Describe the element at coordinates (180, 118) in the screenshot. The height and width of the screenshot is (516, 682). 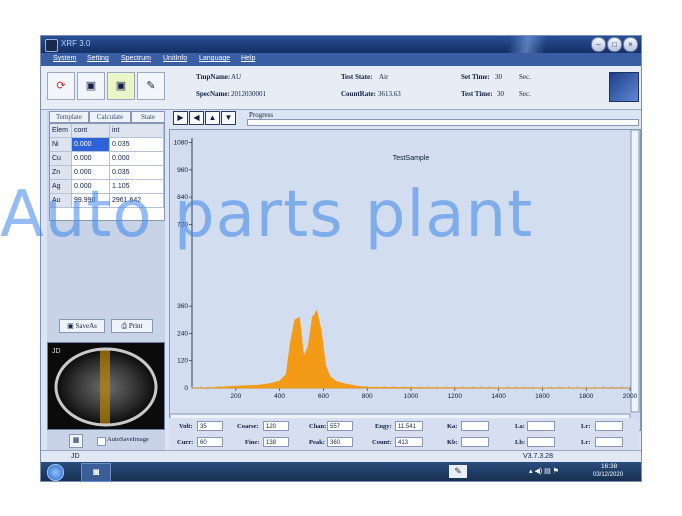
I see `play-icon: ▶` at that location.